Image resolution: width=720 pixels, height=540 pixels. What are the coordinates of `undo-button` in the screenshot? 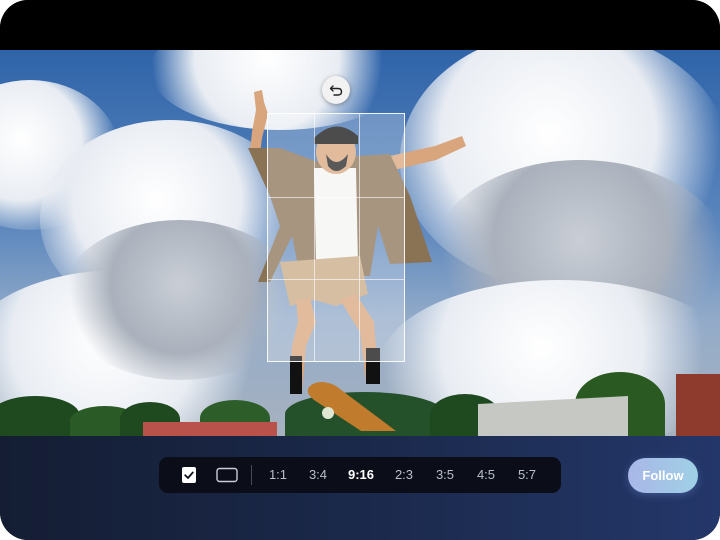 It's located at (336, 90).